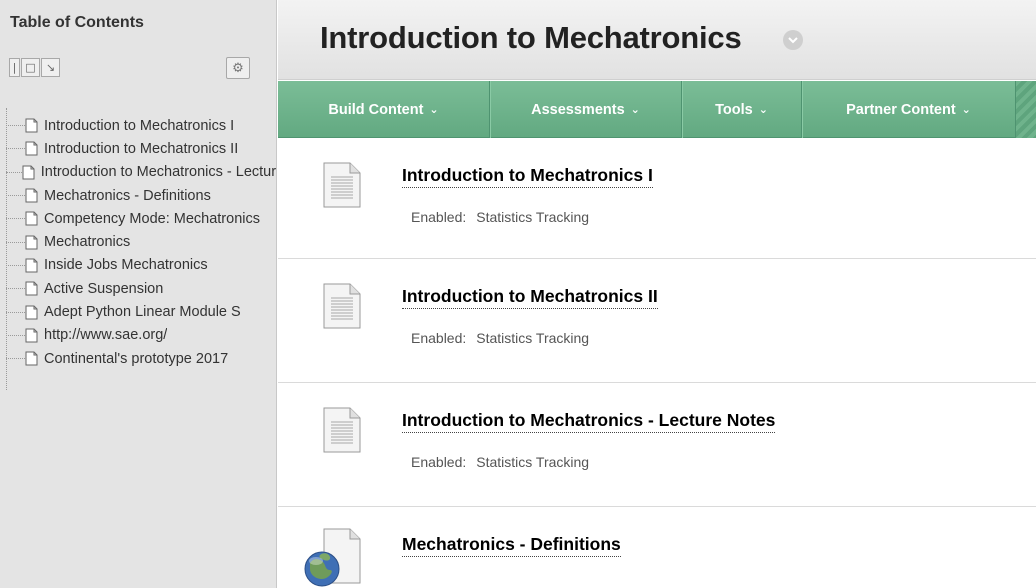  I want to click on toc-item-label: Continental's prototype 2017, so click(136, 358).